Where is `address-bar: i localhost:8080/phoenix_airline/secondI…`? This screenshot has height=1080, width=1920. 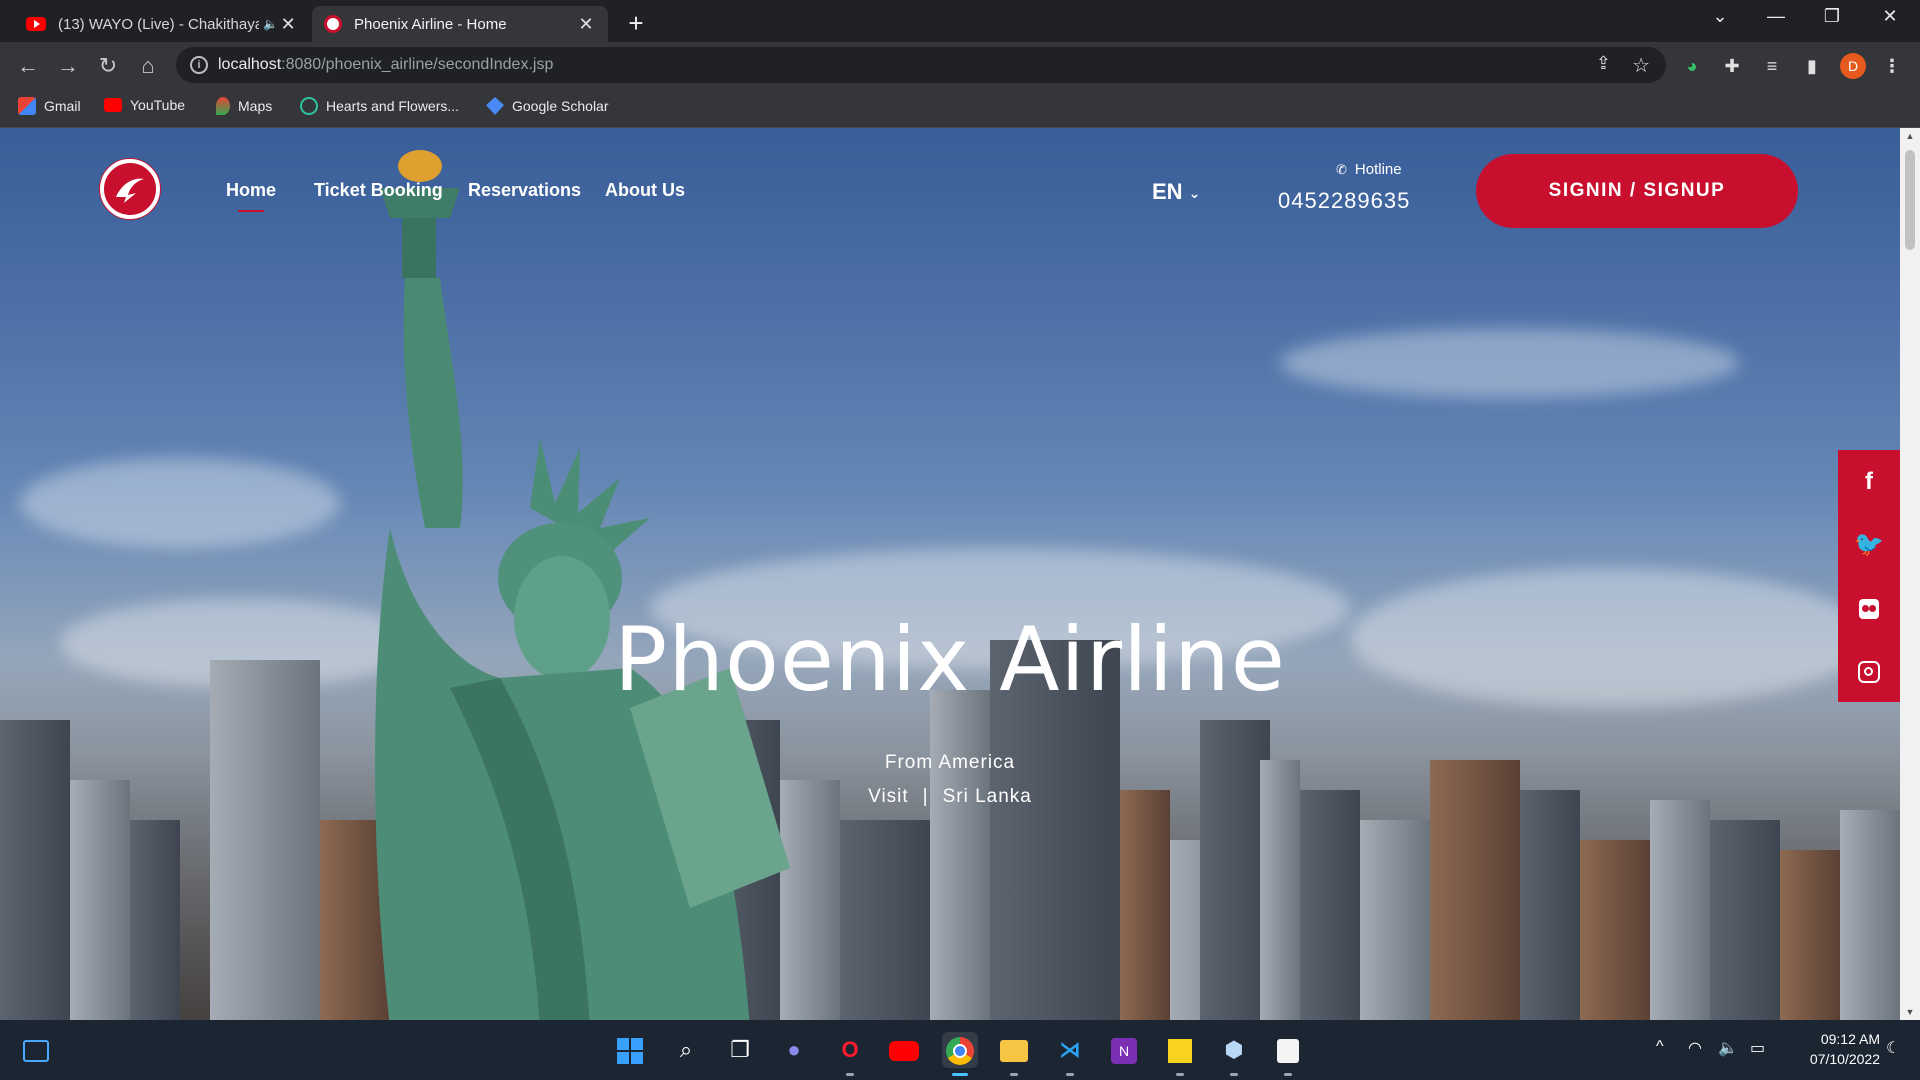
address-bar: i localhost:8080/phoenix_airline/secondI… is located at coordinates (921, 65).